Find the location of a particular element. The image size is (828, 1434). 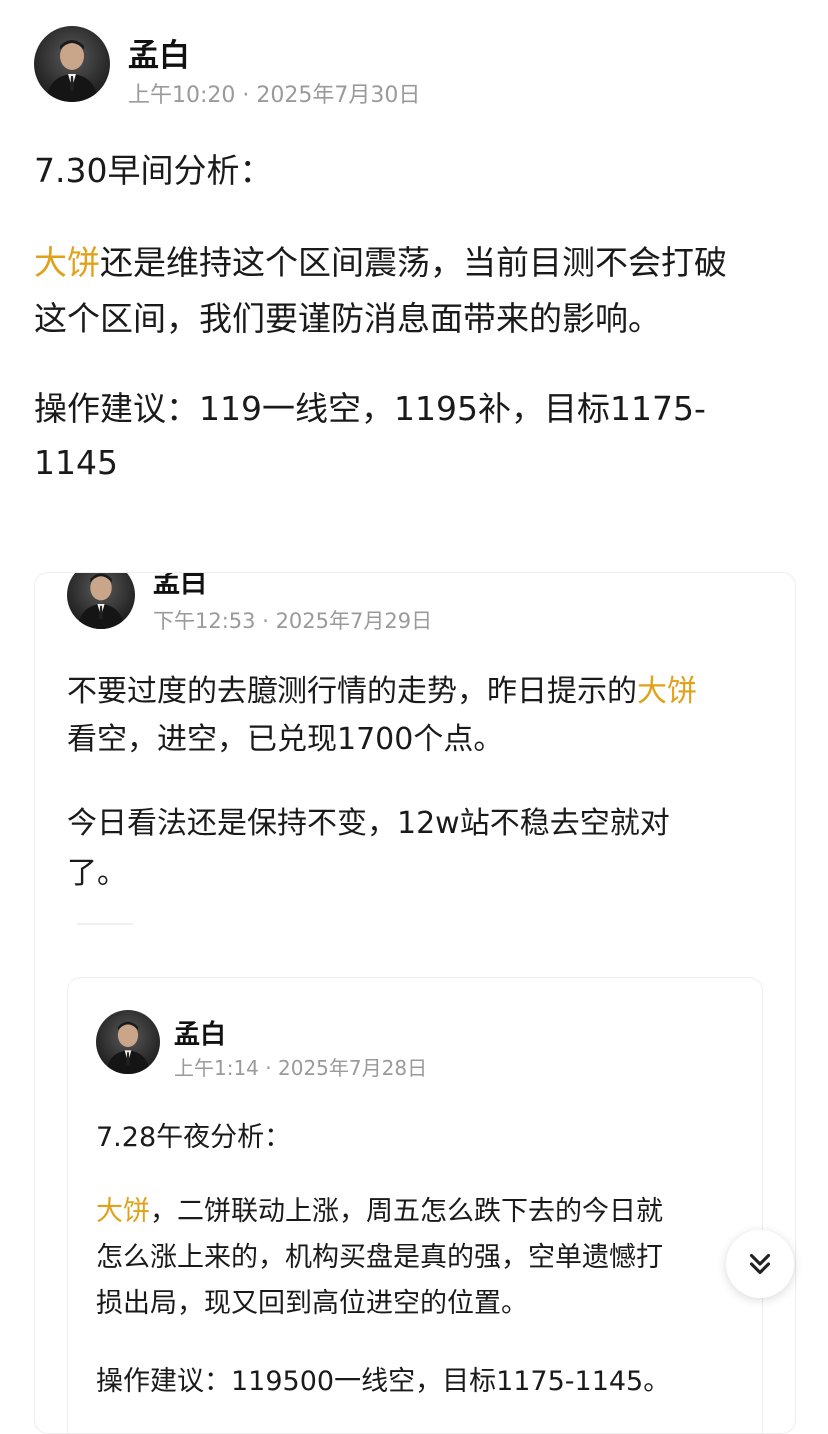

text-run: ，二饼联动上涨，周五怎么跌下去的今日就 is located at coordinates (406, 1211).